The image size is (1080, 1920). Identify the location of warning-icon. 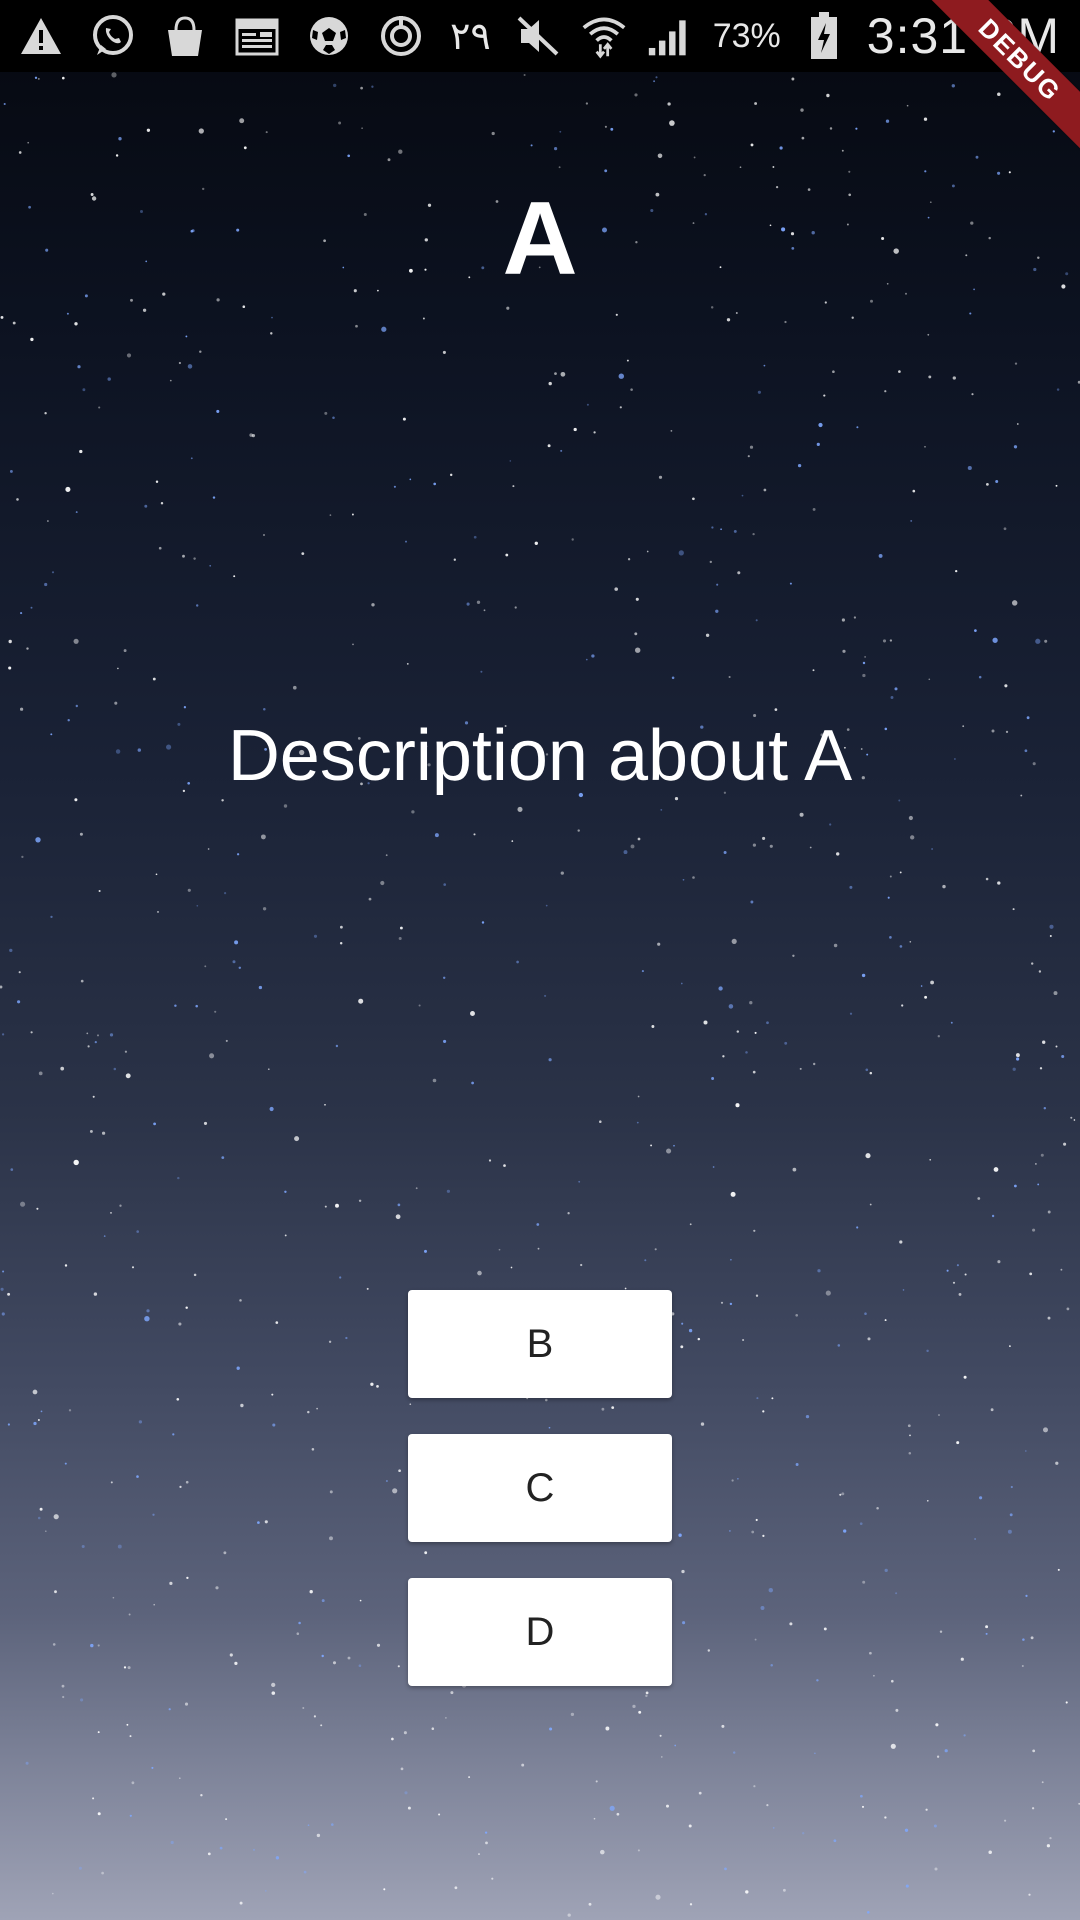
(41, 36).